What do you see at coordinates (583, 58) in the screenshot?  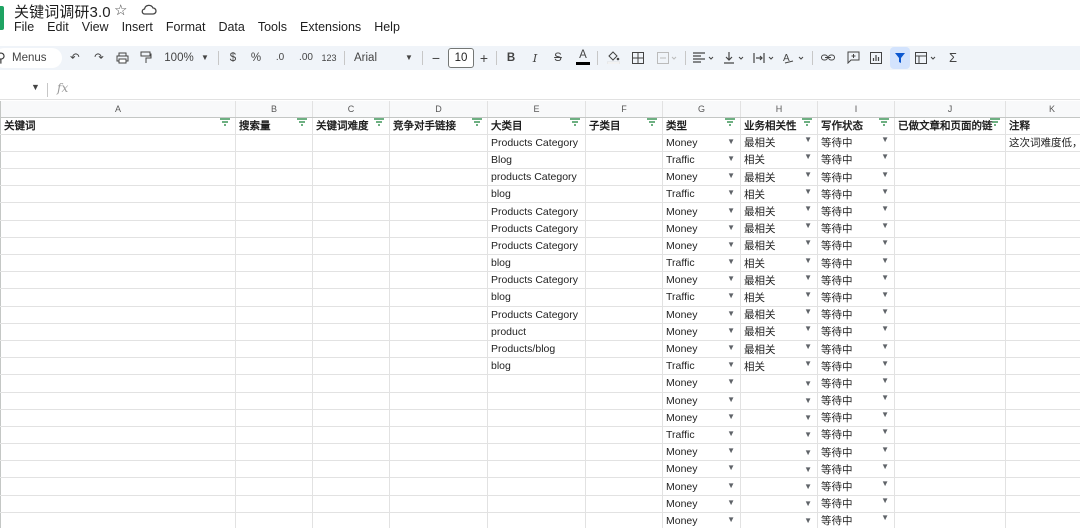 I see `text-color-button: A` at bounding box center [583, 58].